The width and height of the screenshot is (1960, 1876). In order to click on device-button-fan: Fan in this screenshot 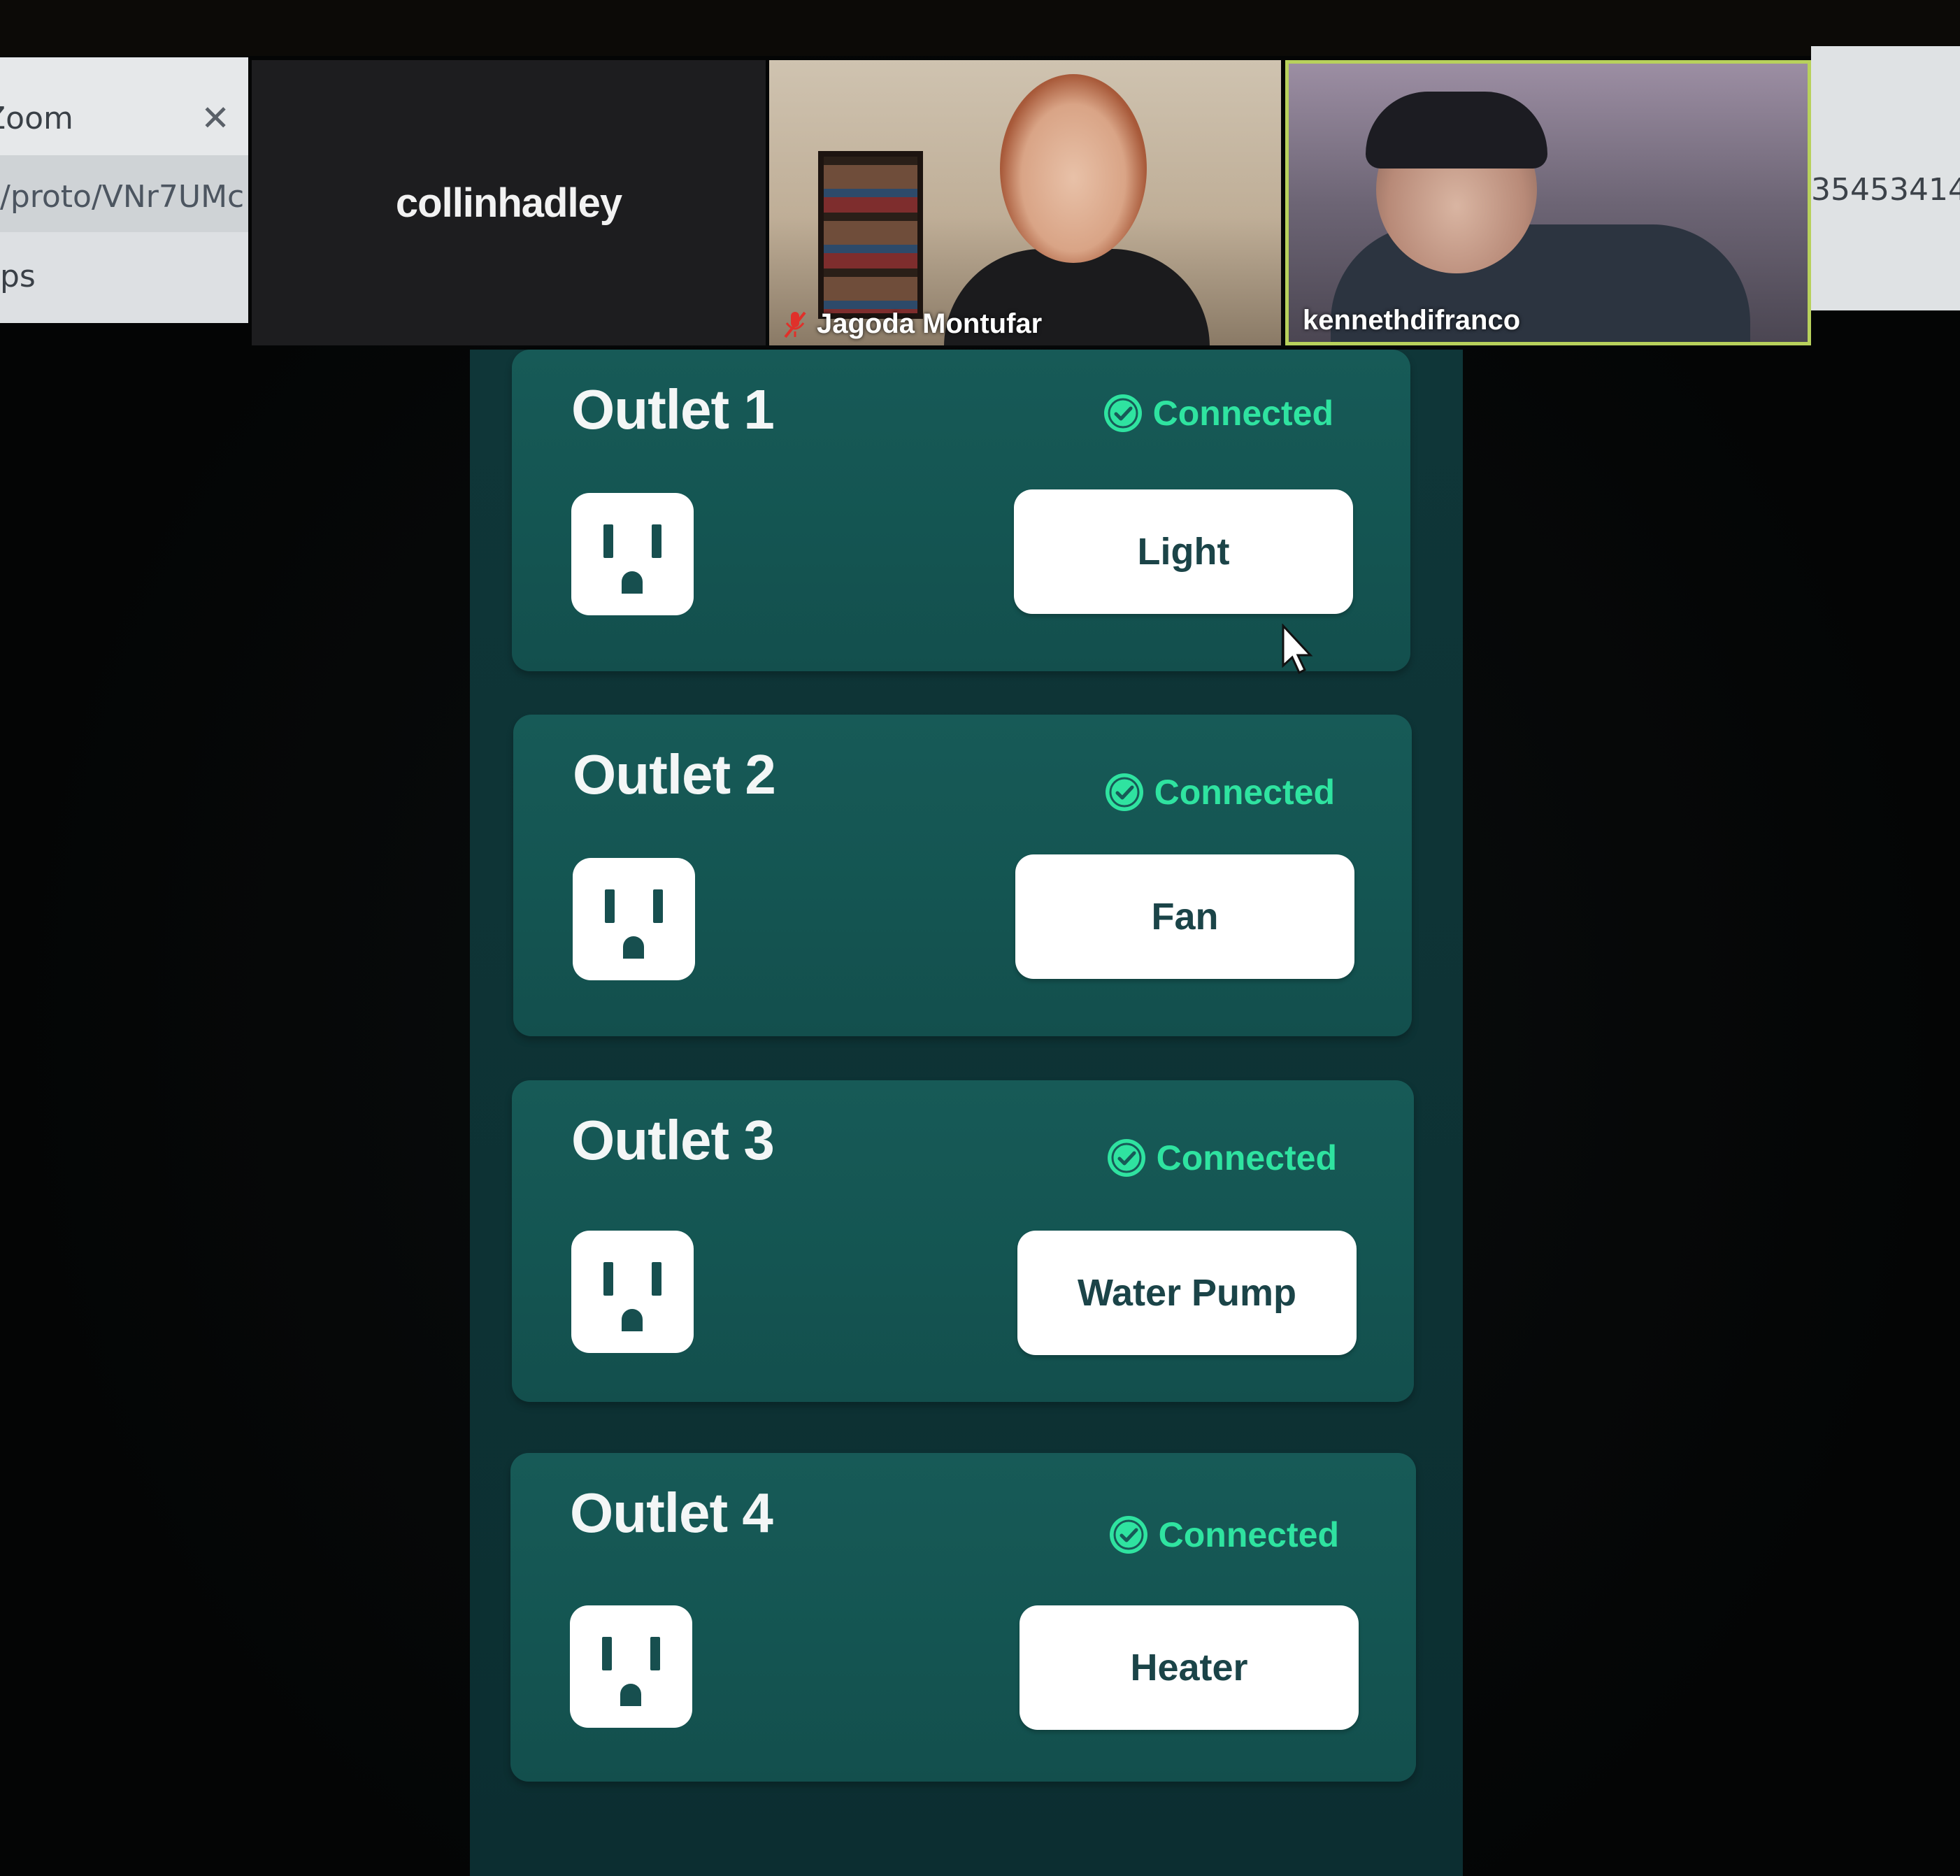, I will do `click(1184, 916)`.